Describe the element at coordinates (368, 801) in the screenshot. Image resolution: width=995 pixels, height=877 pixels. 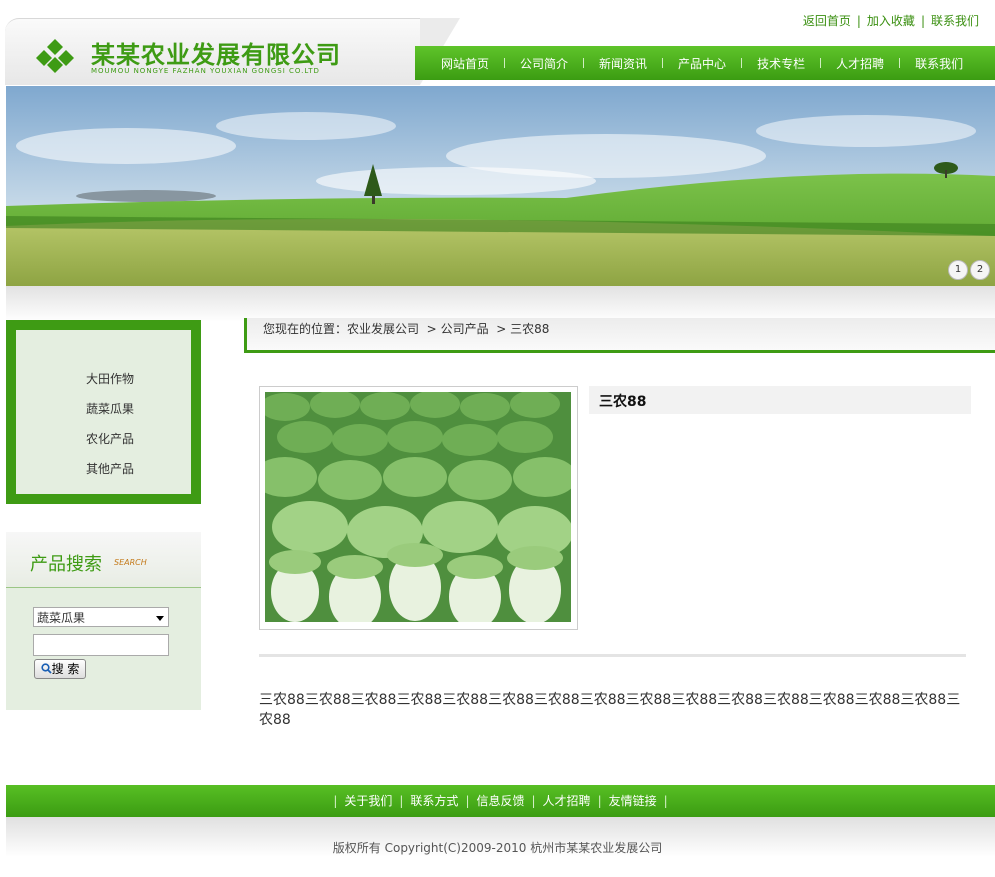
I see `footer-link-about: 关于我们` at that location.